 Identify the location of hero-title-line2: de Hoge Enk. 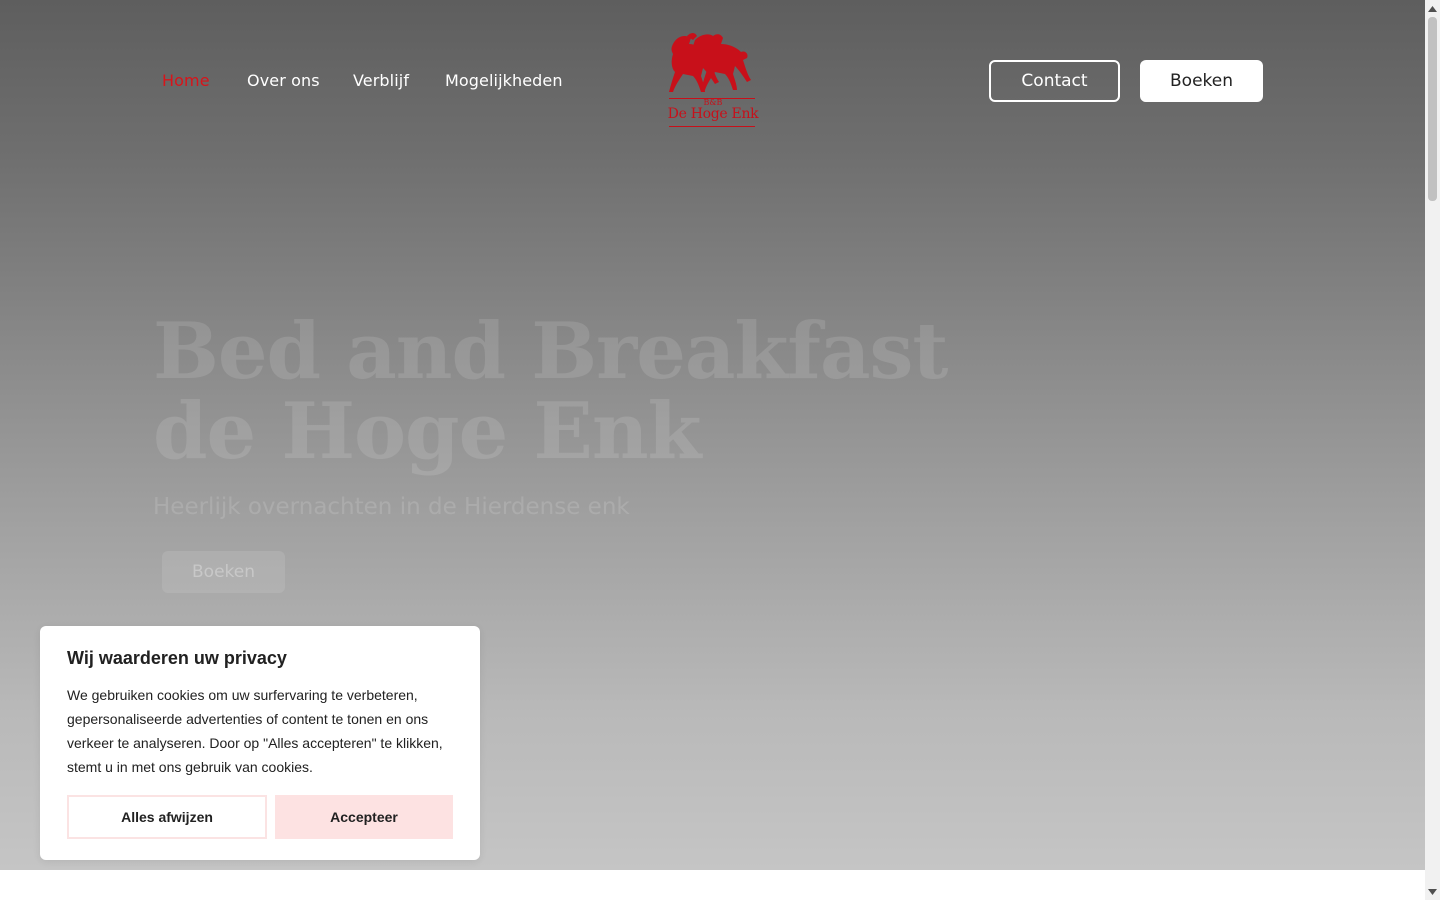
(427, 431).